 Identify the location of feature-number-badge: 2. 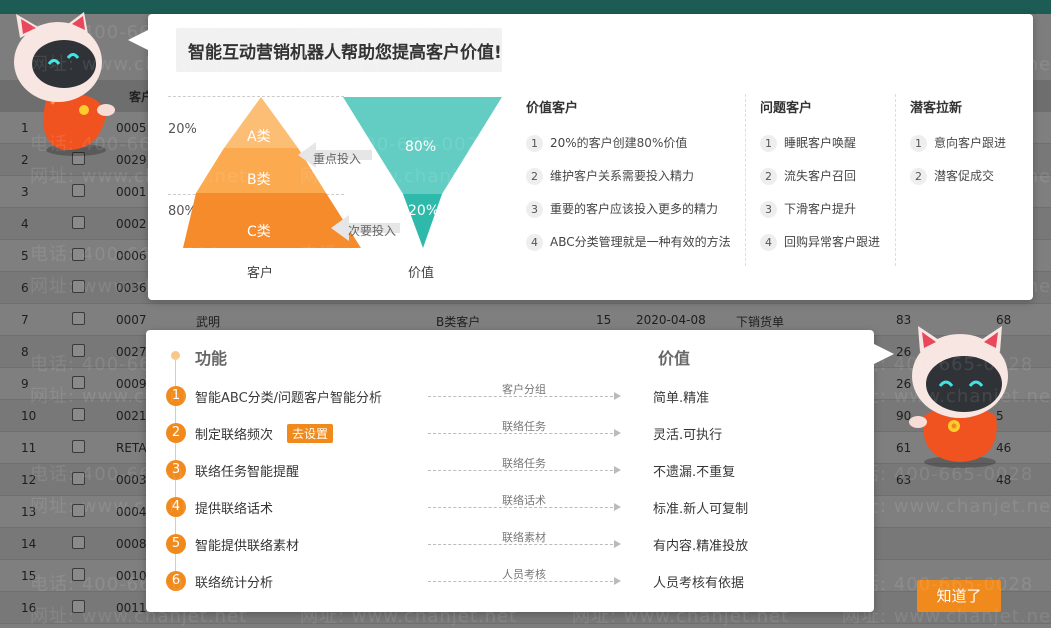
(176, 433).